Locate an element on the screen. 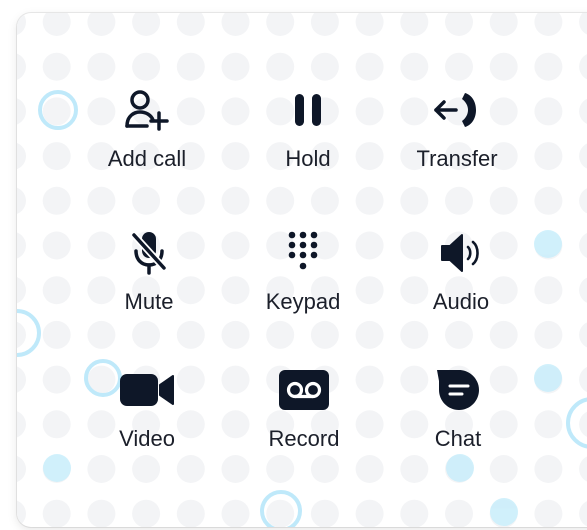 This screenshot has width=587, height=530. video-label: Video is located at coordinates (147, 438).